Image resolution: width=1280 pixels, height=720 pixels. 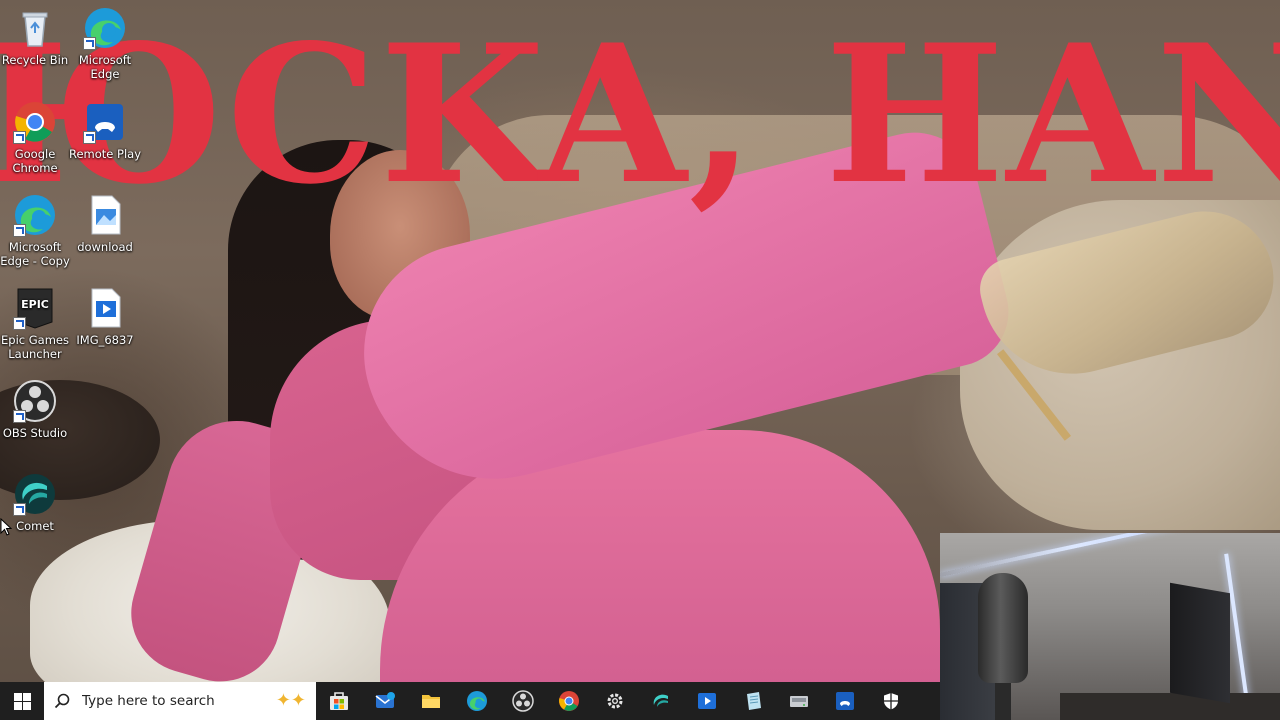 I want to click on taskbar-edge, so click(x=477, y=701).